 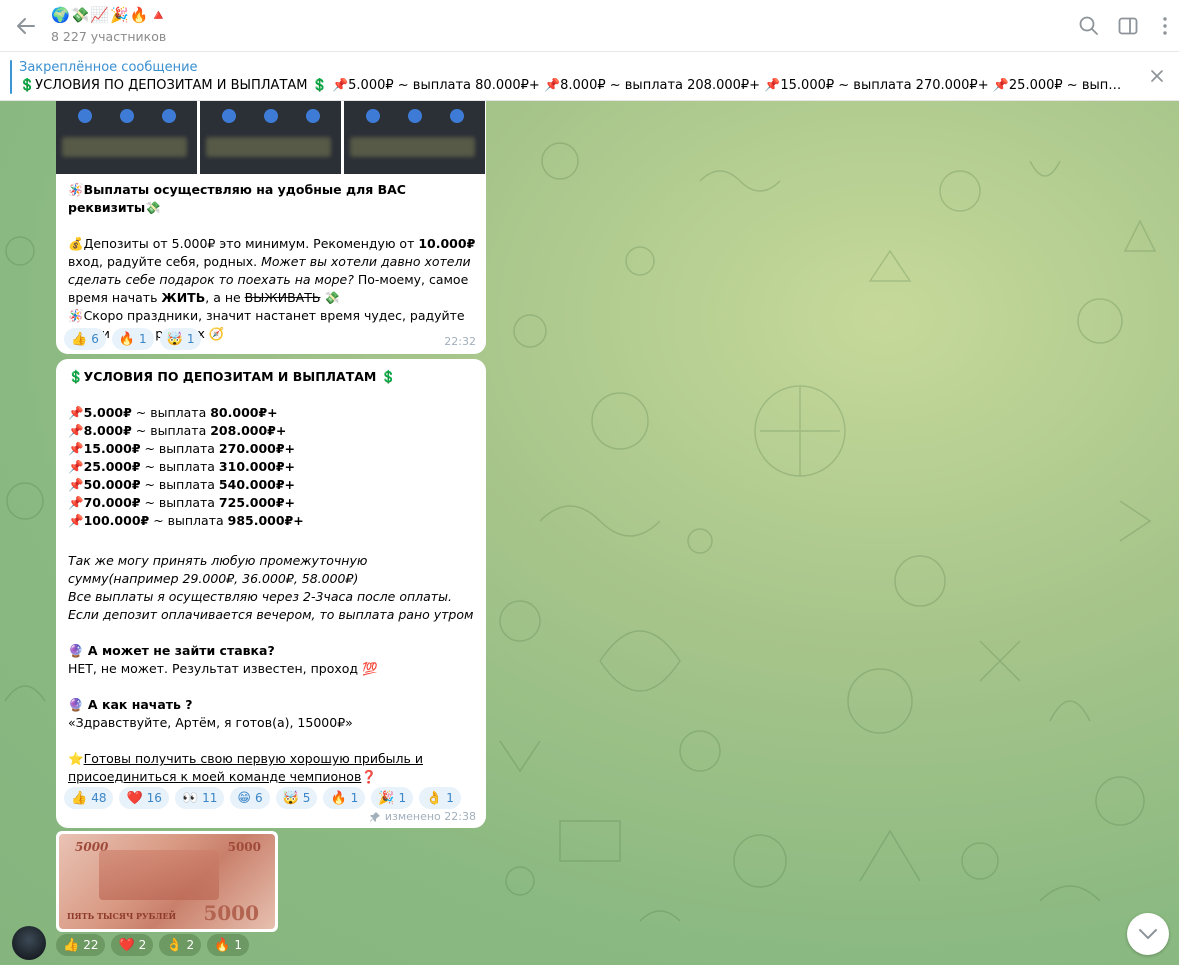 I want to click on banknote-image: 5000 5000 ПЯТЬ ТЫСЯЧ РУБЛЕЙ 5000, so click(x=167, y=881).